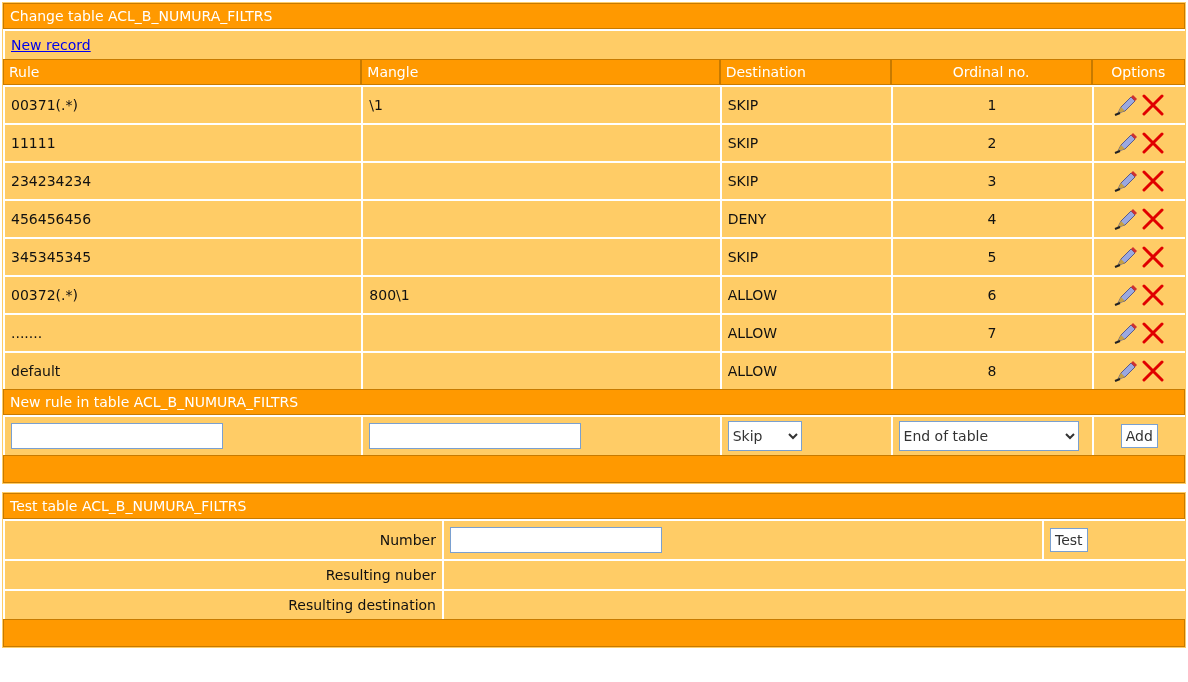 This screenshot has width=1188, height=682. Describe the element at coordinates (540, 72) in the screenshot. I see `column-header: Mangle` at that location.